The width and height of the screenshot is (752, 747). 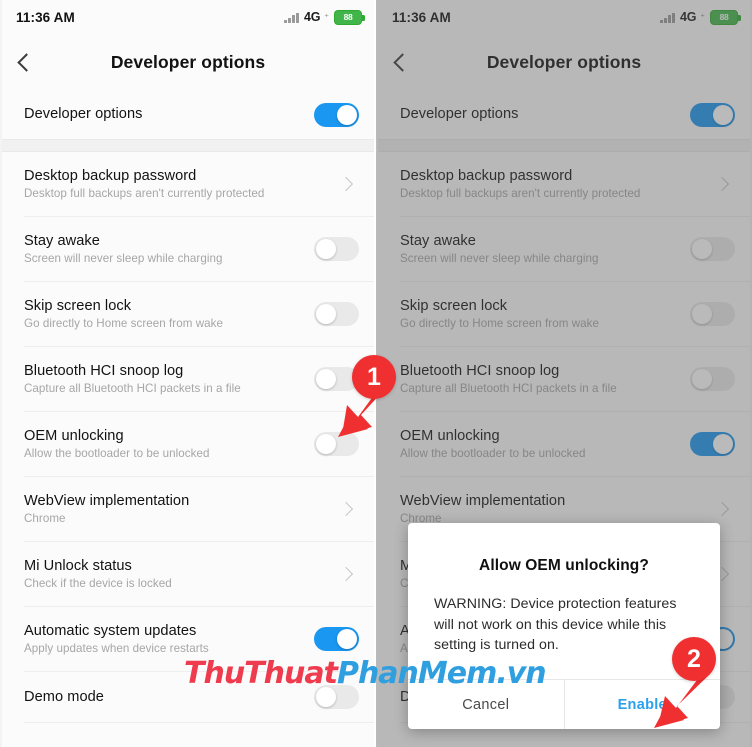 I want to click on toggle-automatic-system-updates, so click(x=336, y=639).